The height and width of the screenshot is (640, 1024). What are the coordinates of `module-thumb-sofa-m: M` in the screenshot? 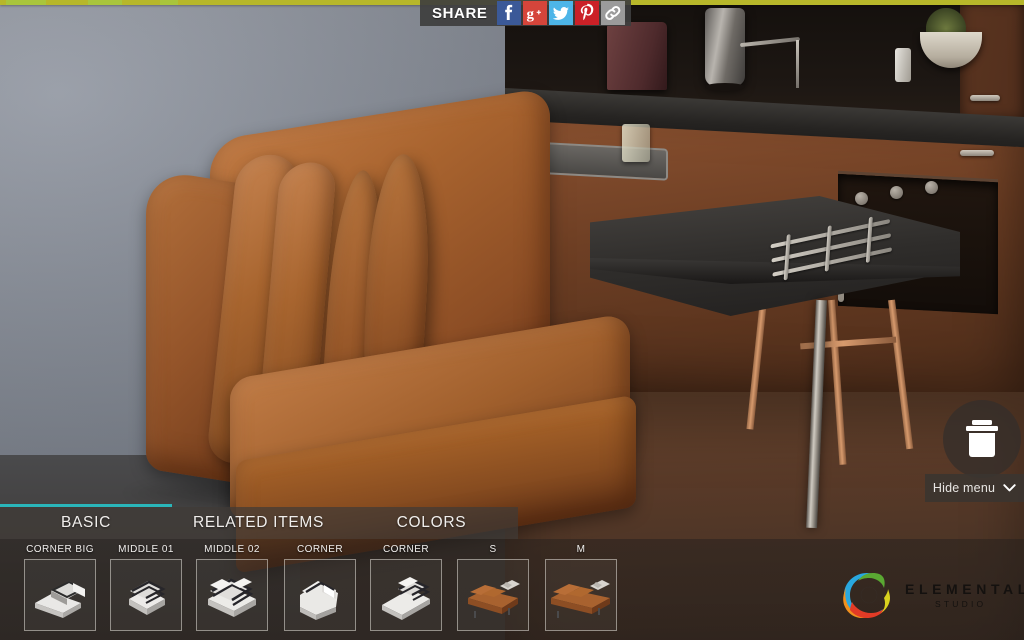 It's located at (581, 587).